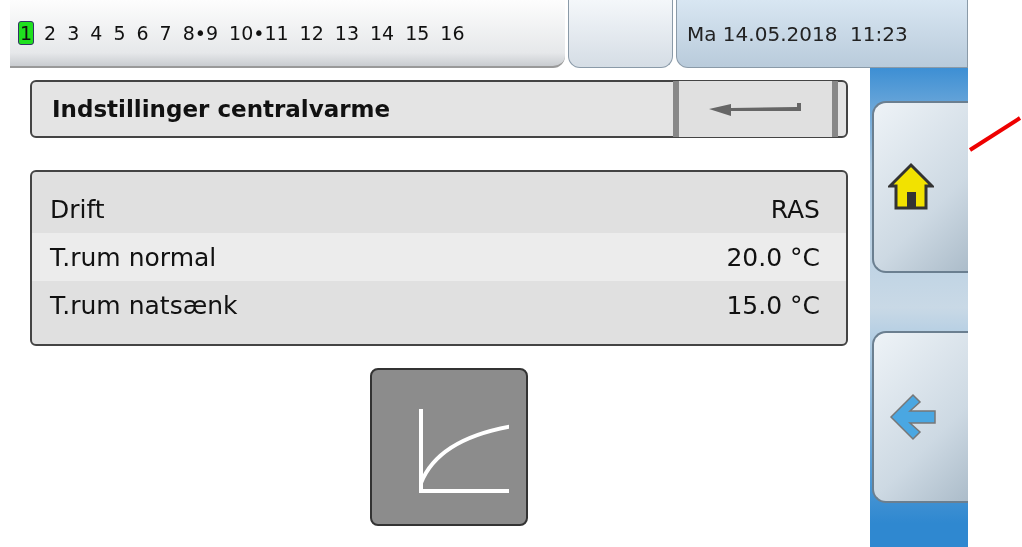  What do you see at coordinates (795, 209) in the screenshot?
I see `setting-value: RAS` at bounding box center [795, 209].